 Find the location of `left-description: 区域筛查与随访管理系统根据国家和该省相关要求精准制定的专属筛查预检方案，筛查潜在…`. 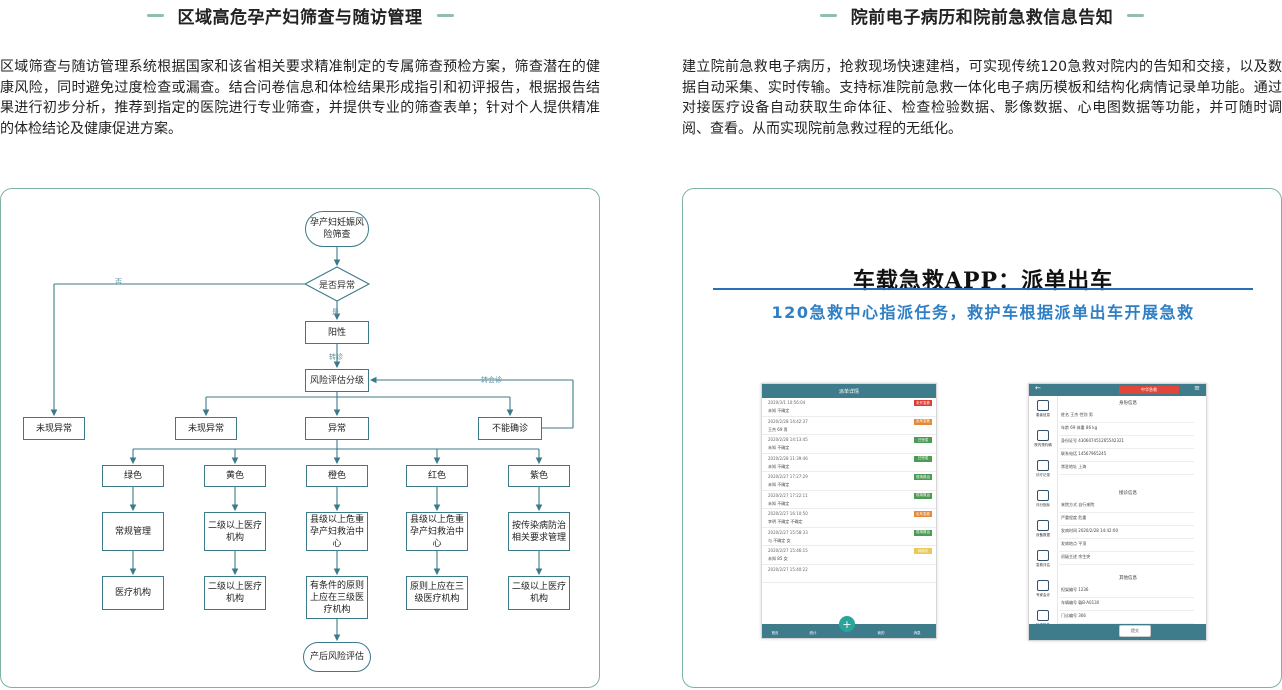

left-description: 区域筛查与随访管理系统根据国家和该省相关要求精准制定的专属筛查预检方案，筛查潜在… is located at coordinates (300, 98).